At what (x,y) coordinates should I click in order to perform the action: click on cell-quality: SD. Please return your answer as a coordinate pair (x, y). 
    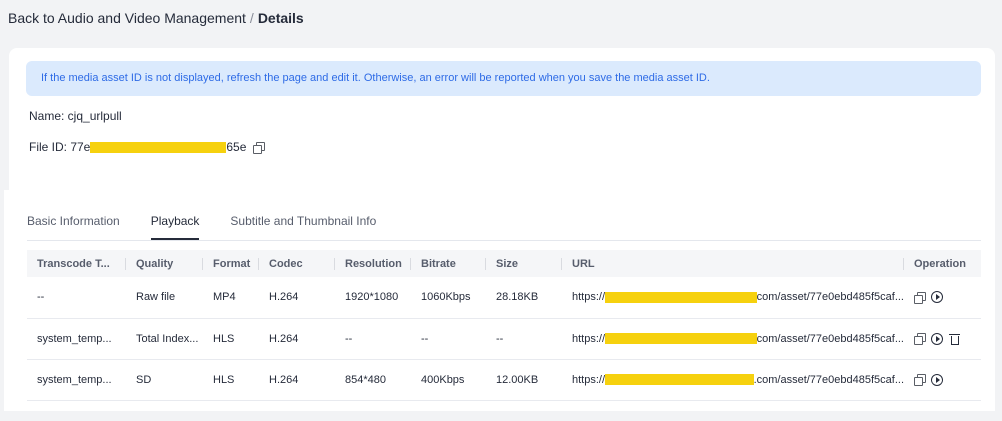
    Looking at the image, I should click on (164, 380).